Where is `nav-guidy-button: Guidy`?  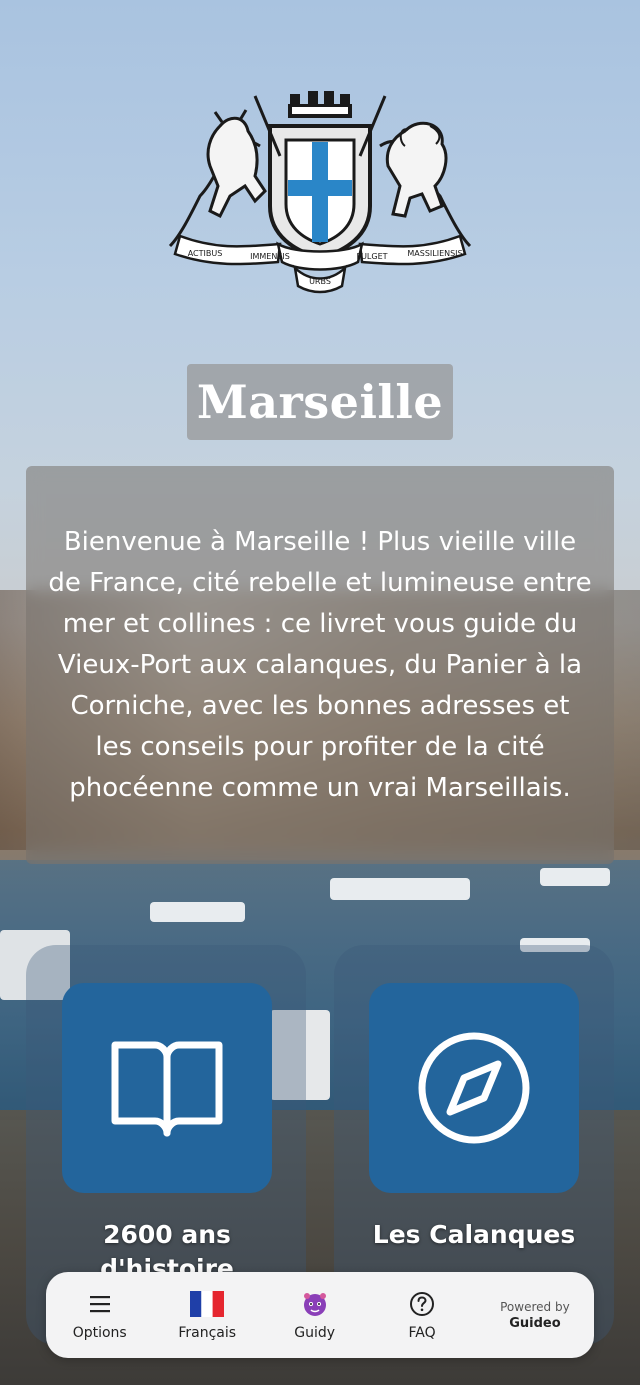
nav-guidy-button: Guidy is located at coordinates (314, 1315).